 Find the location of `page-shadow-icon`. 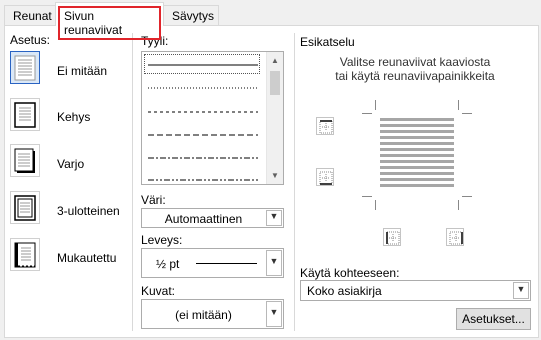

page-shadow-icon is located at coordinates (24, 160).